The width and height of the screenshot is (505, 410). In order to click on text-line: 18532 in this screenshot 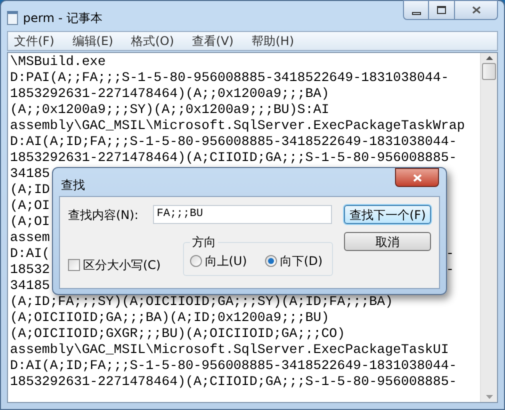, I will do `click(30, 270)`.